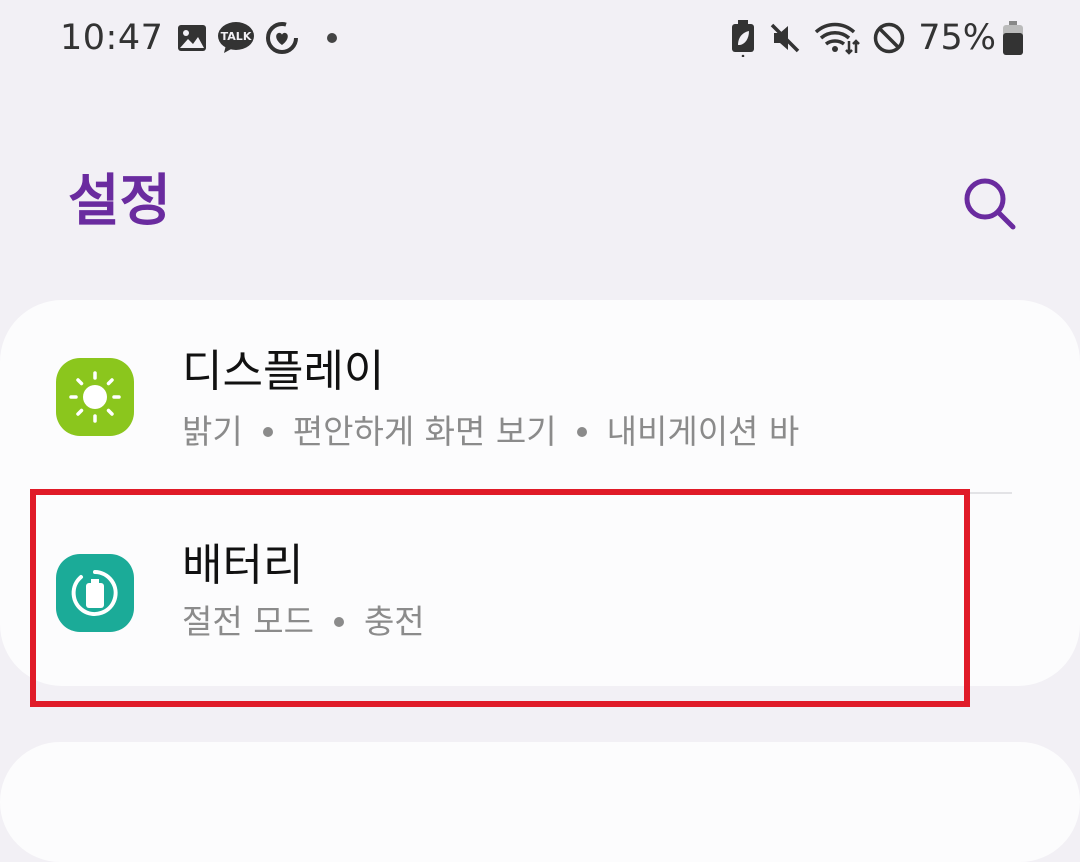 The height and width of the screenshot is (862, 1080). I want to click on status-clock: 10:47, so click(112, 38).